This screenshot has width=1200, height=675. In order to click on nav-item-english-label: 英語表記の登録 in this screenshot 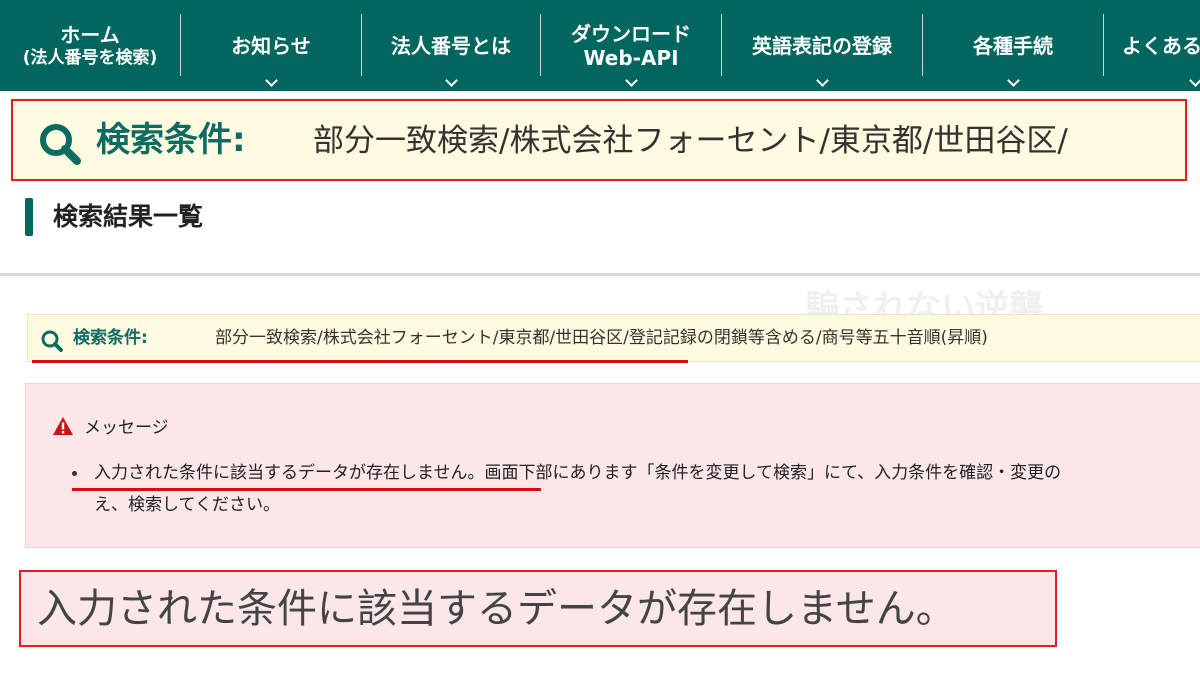, I will do `click(822, 45)`.